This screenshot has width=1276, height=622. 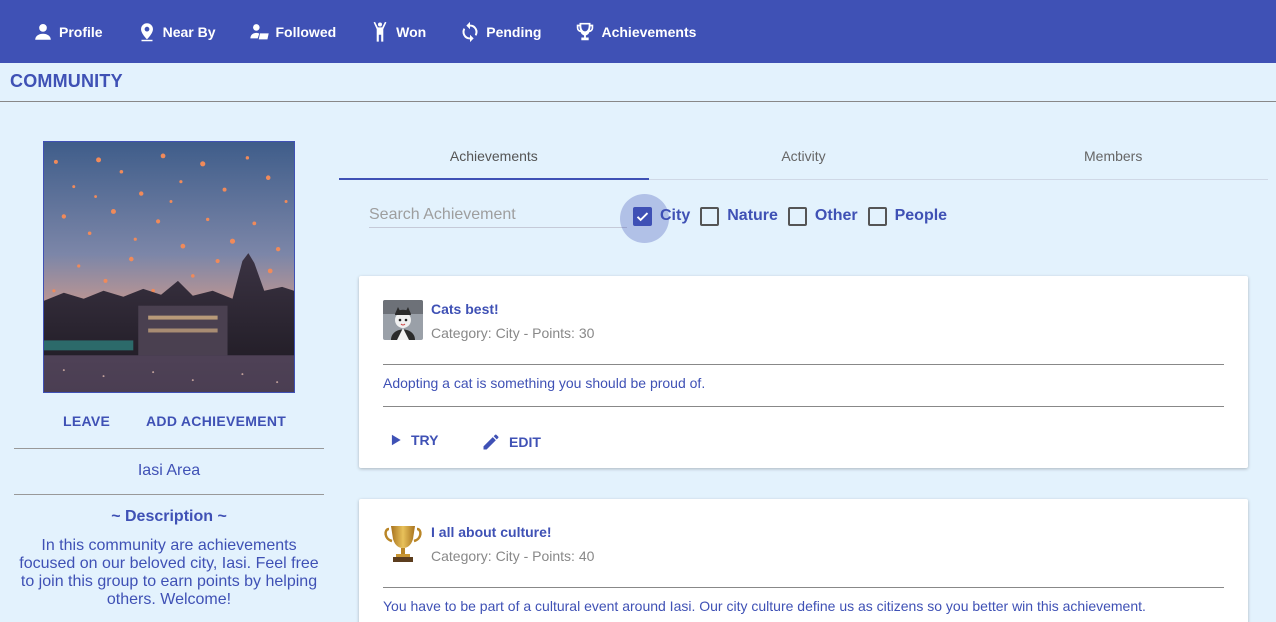 I want to click on filter-label: Other, so click(x=836, y=215).